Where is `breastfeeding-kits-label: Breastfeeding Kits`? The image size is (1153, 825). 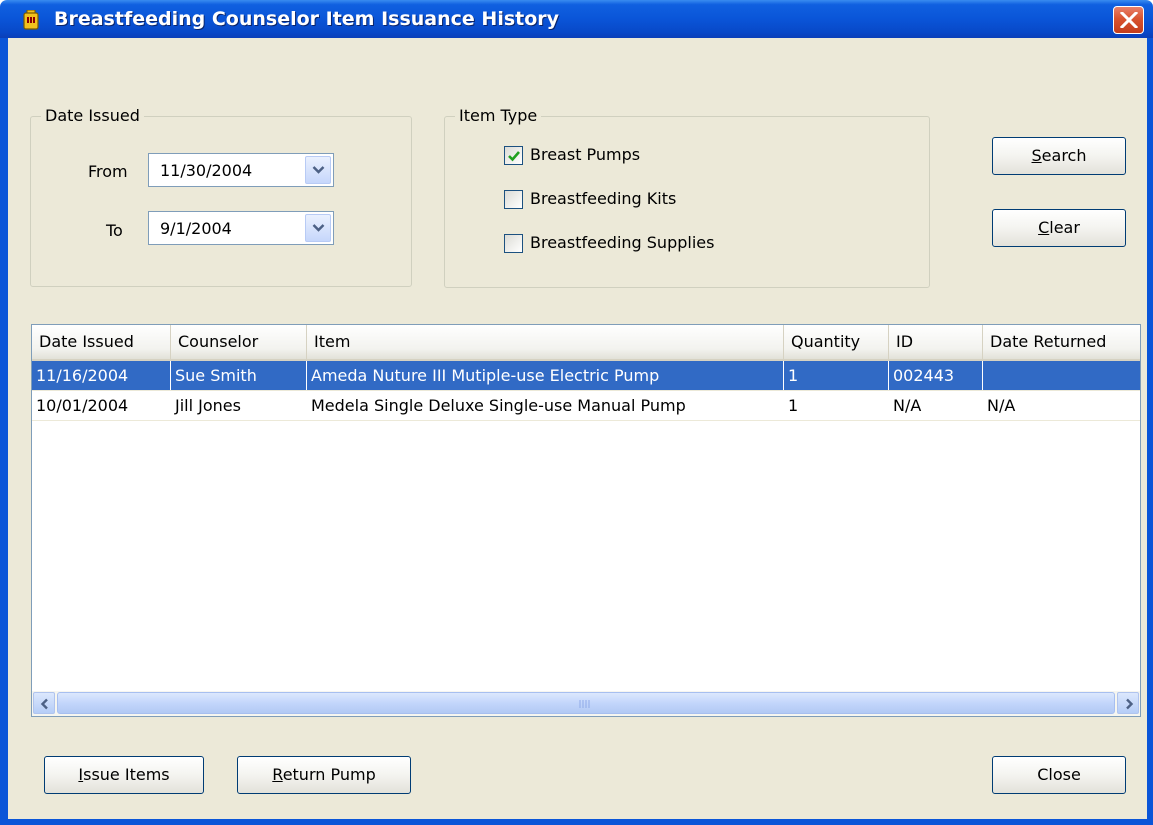 breastfeeding-kits-label: Breastfeeding Kits is located at coordinates (603, 198).